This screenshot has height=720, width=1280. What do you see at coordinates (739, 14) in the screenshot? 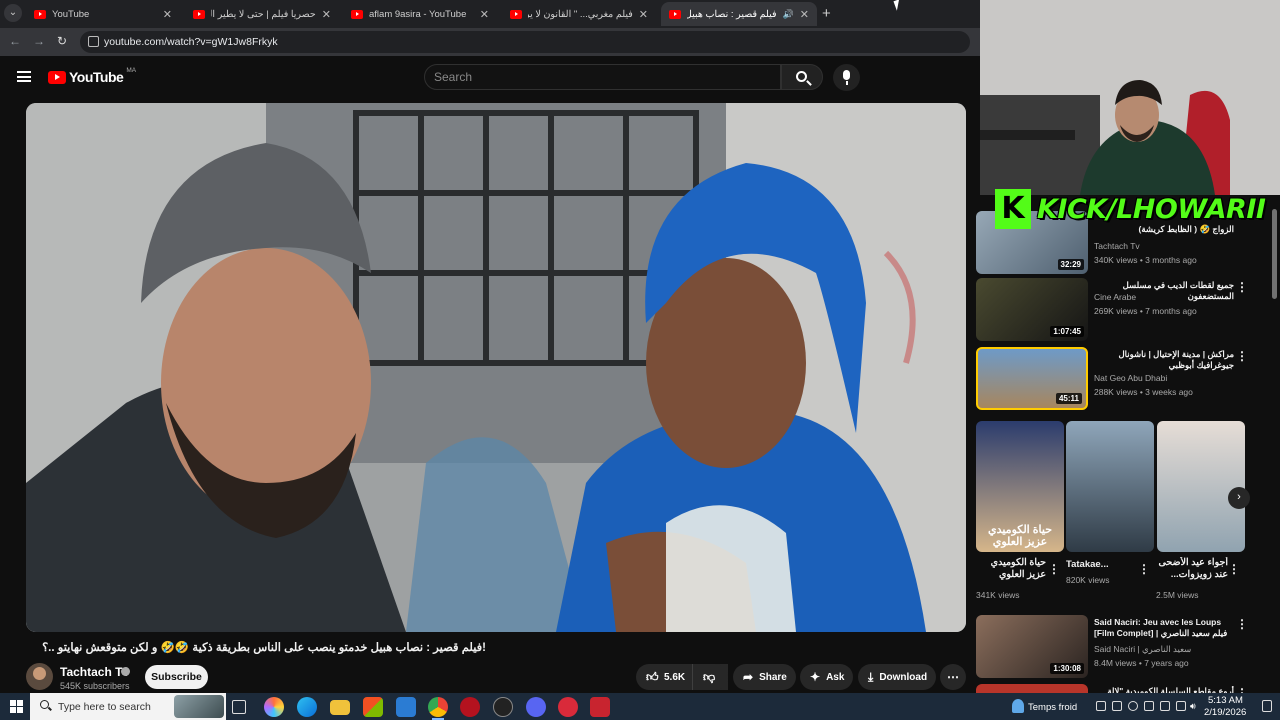
I see `browser-tab-active: فيلم قصير : نصاب هبيل خد... 🔊 ✕` at bounding box center [739, 14].